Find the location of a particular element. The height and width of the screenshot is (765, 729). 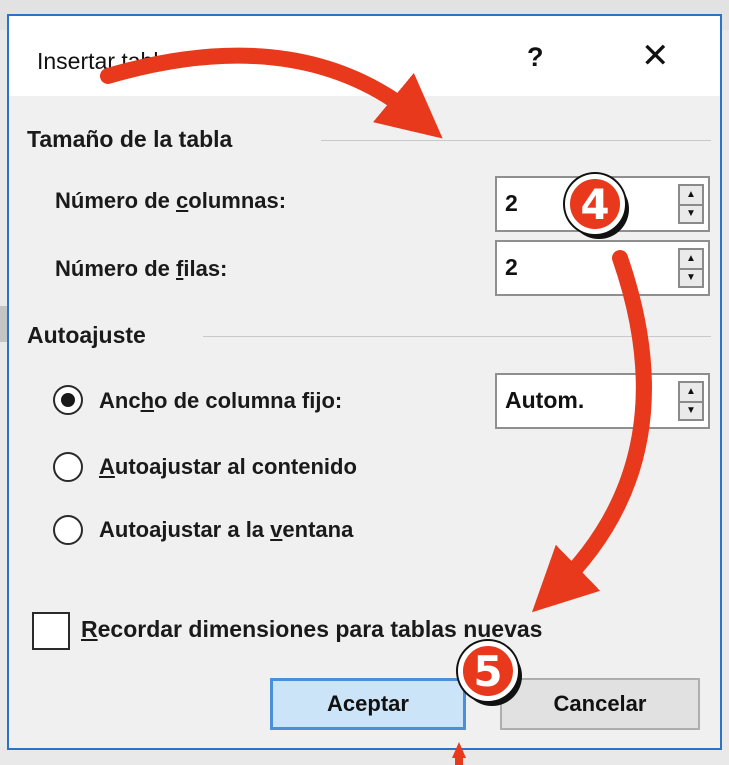

dialog-title: Insertar tabla is located at coordinates (104, 61).